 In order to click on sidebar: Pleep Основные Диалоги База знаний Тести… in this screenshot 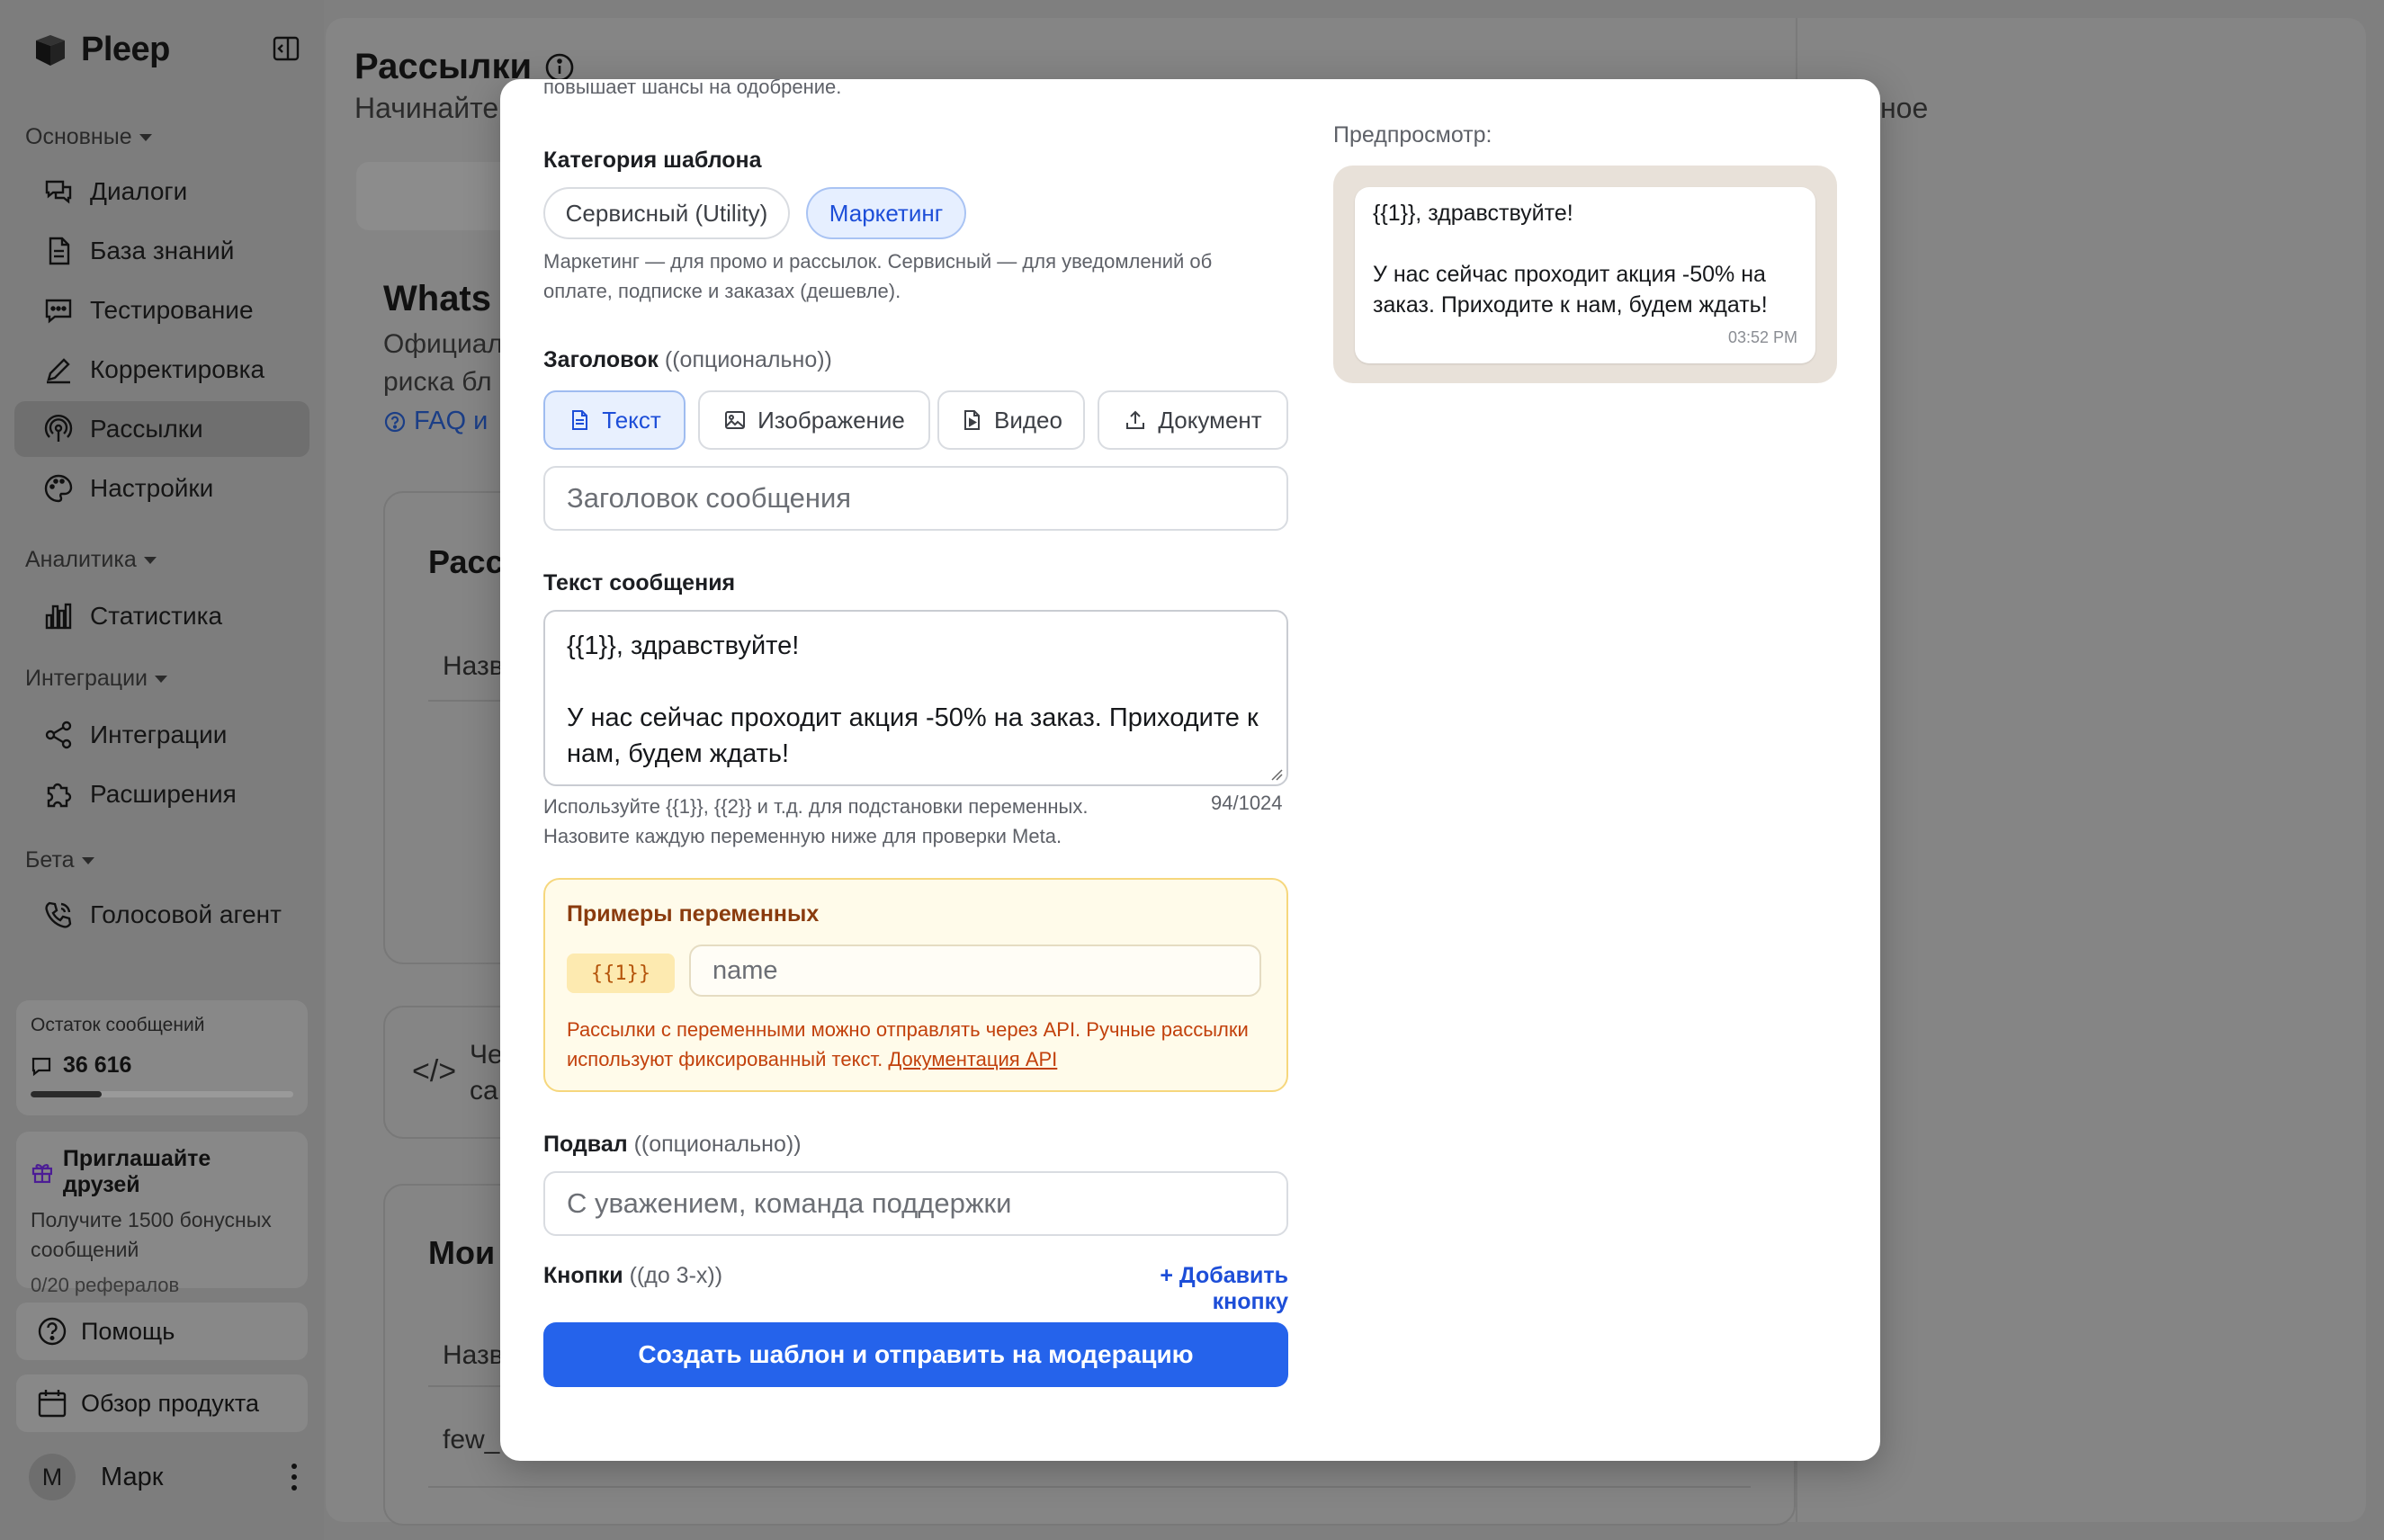, I will do `click(162, 770)`.